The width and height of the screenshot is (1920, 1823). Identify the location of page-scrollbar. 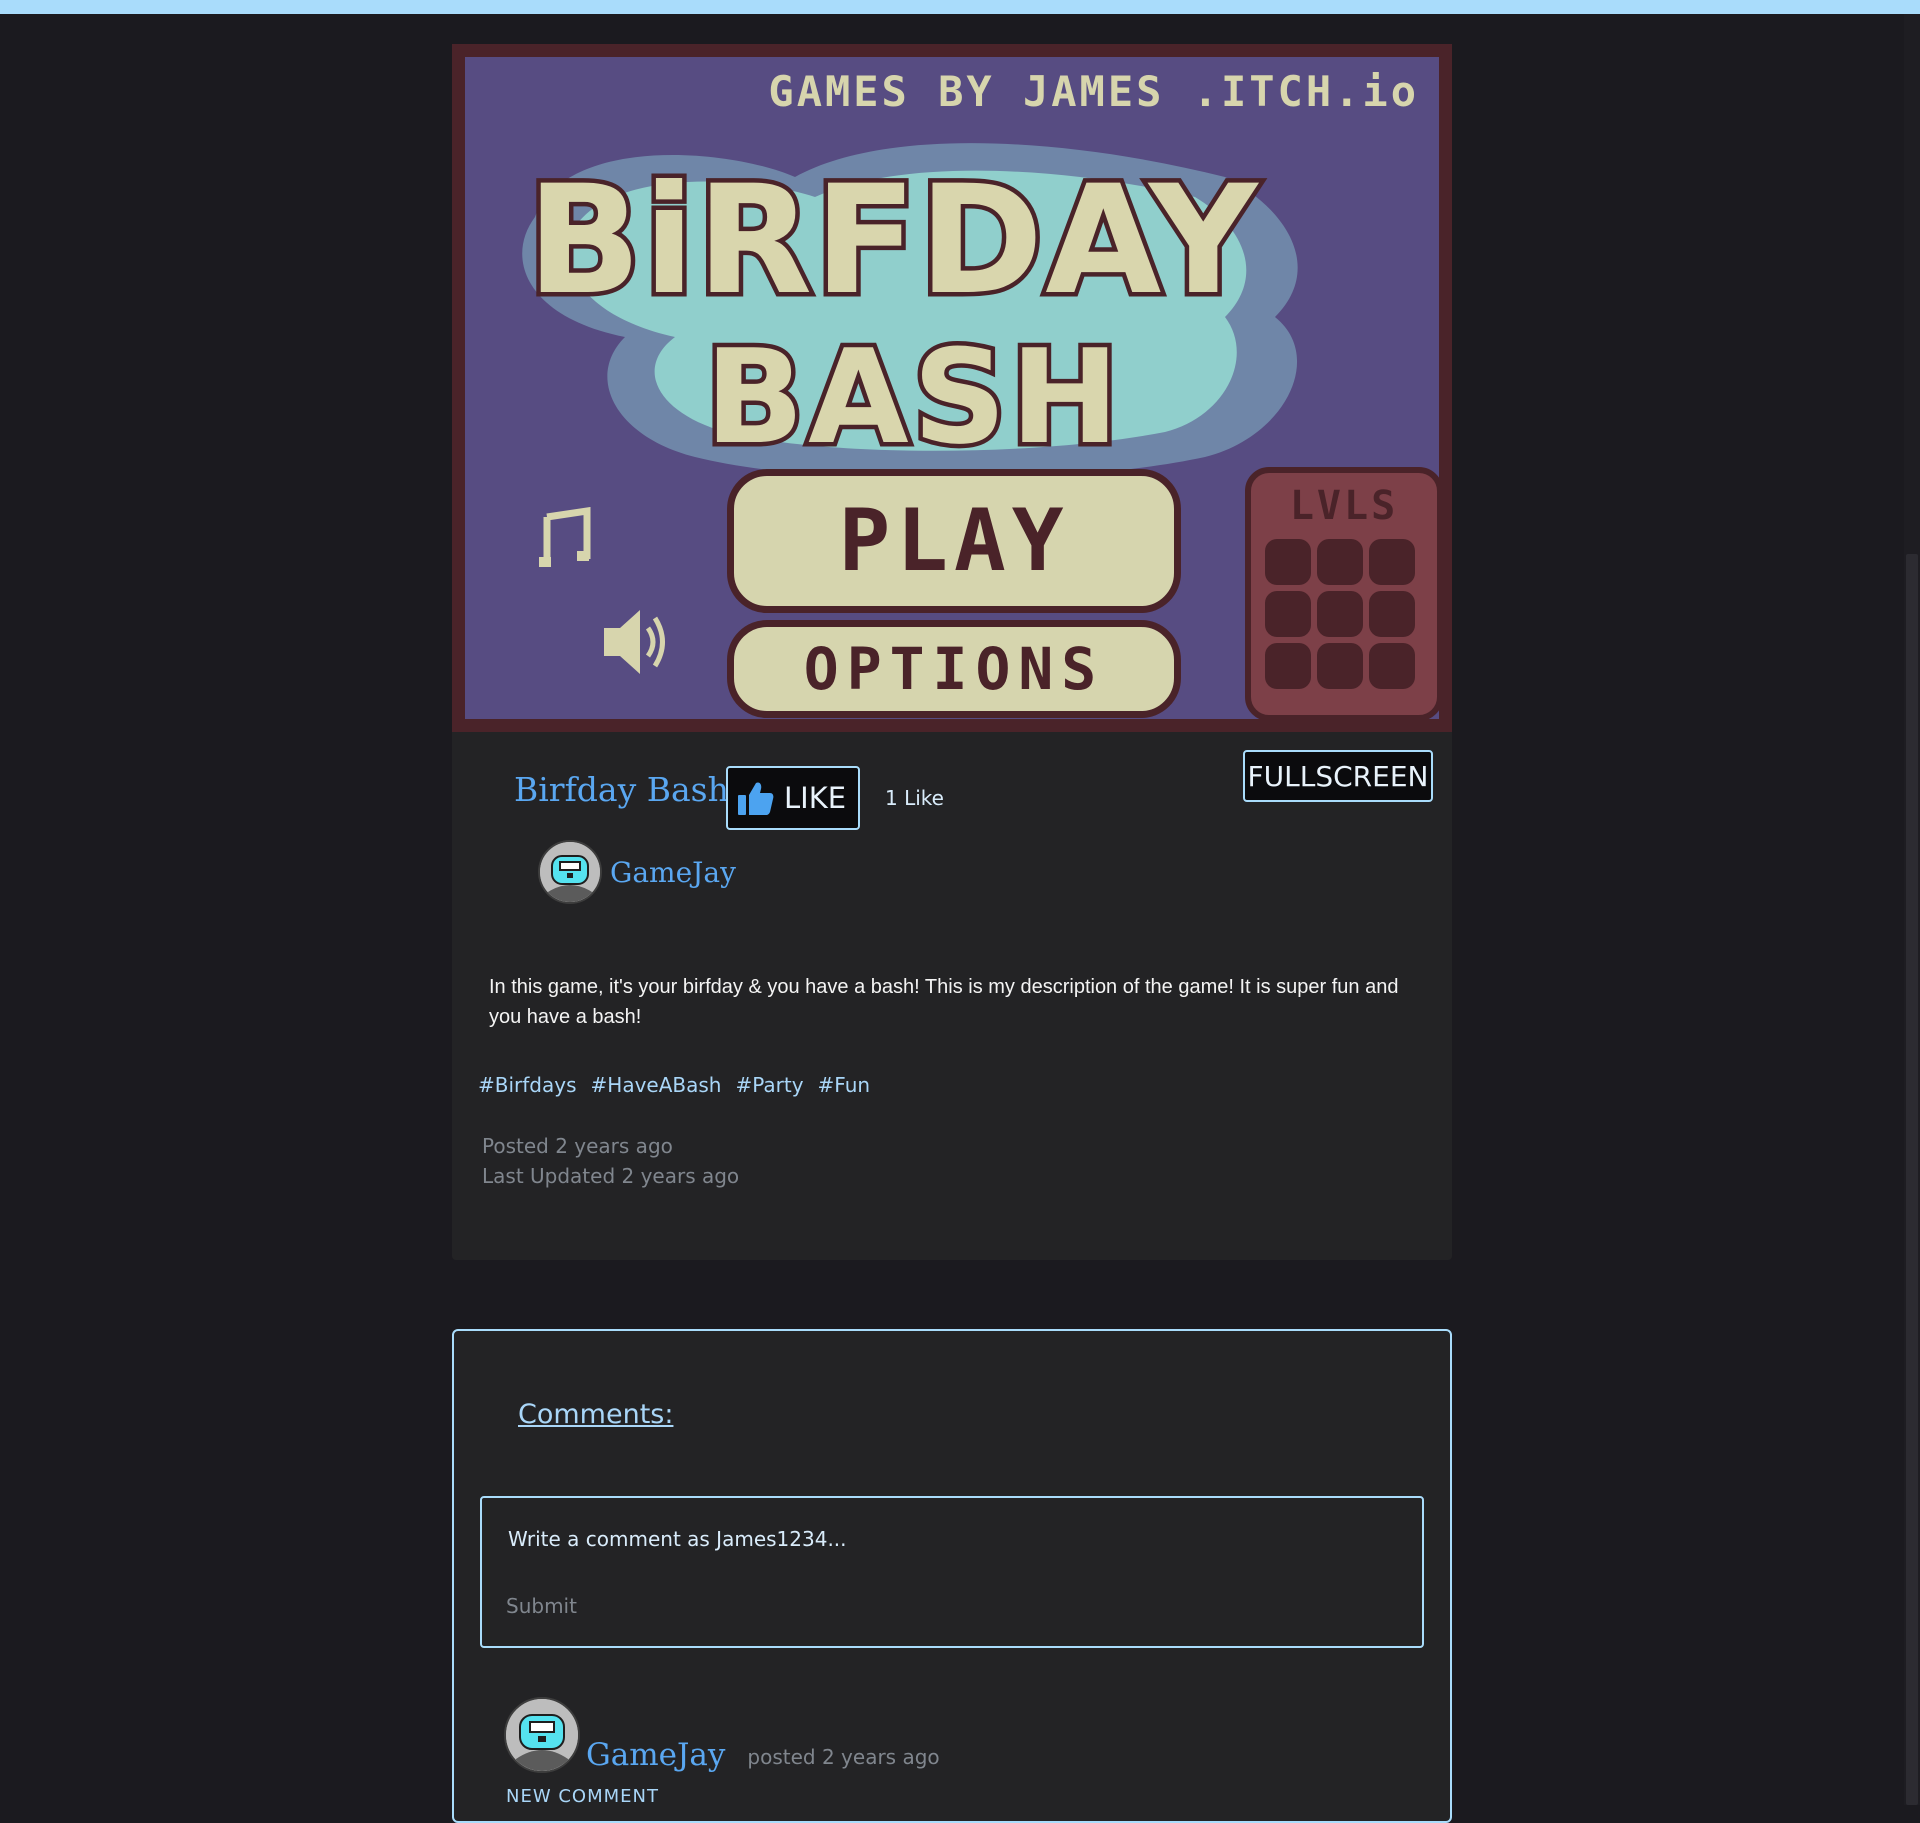
(1912, 909).